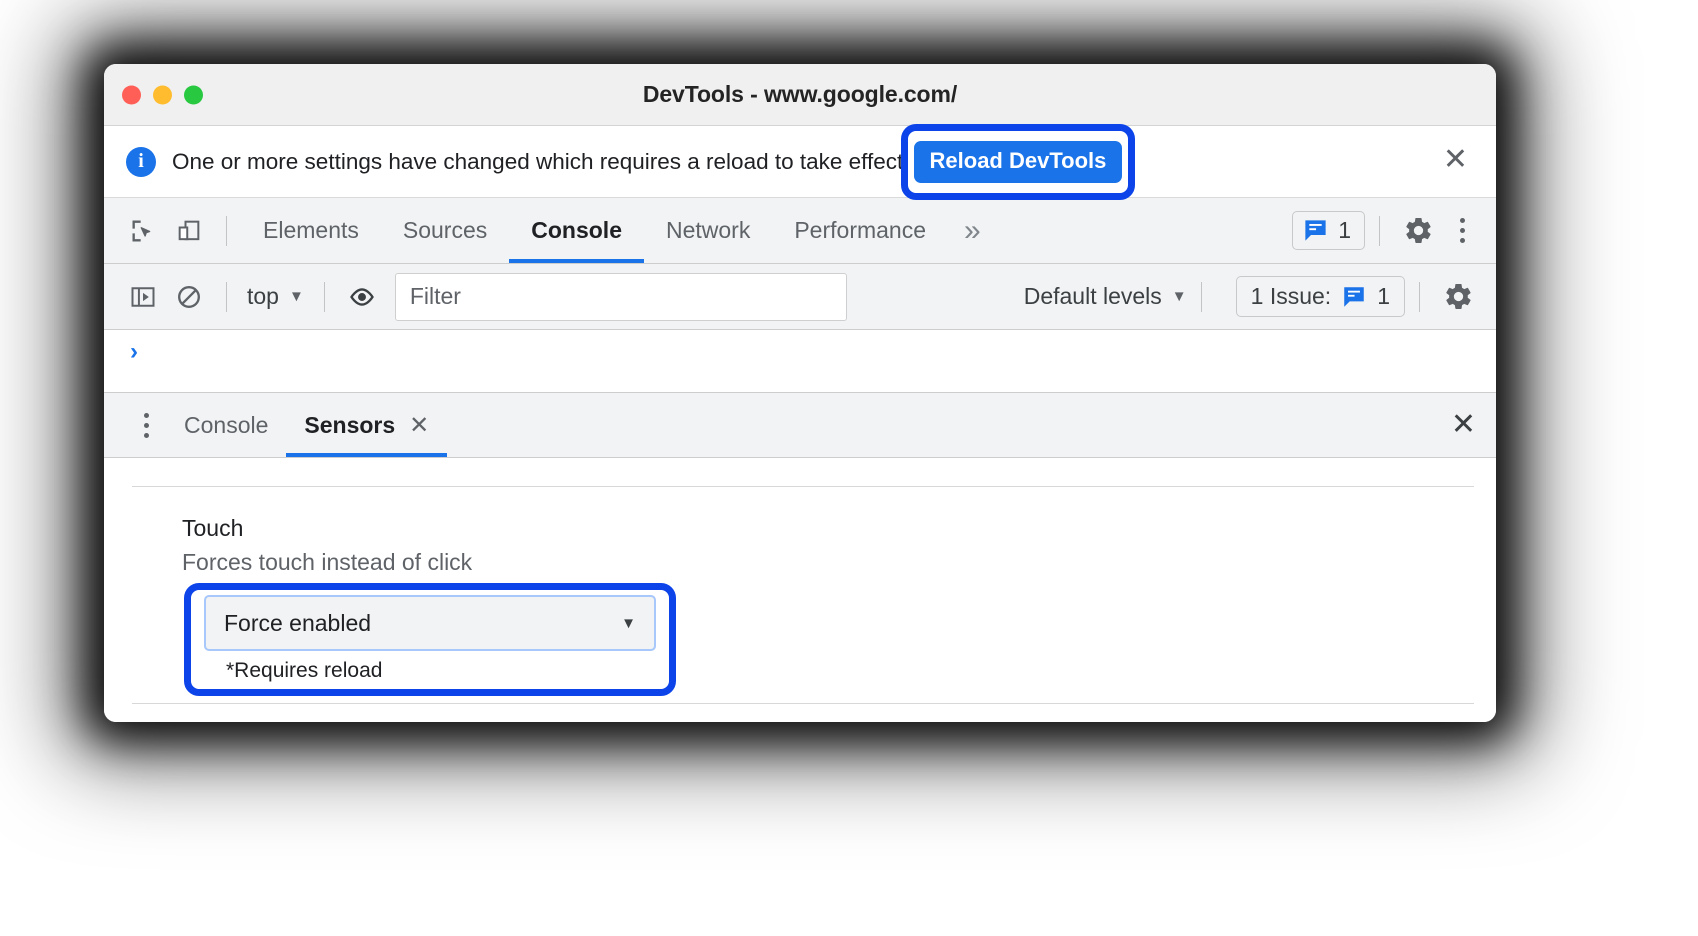 This screenshot has height=936, width=1698. I want to click on console-issues-label: 1 Issue:, so click(1291, 296).